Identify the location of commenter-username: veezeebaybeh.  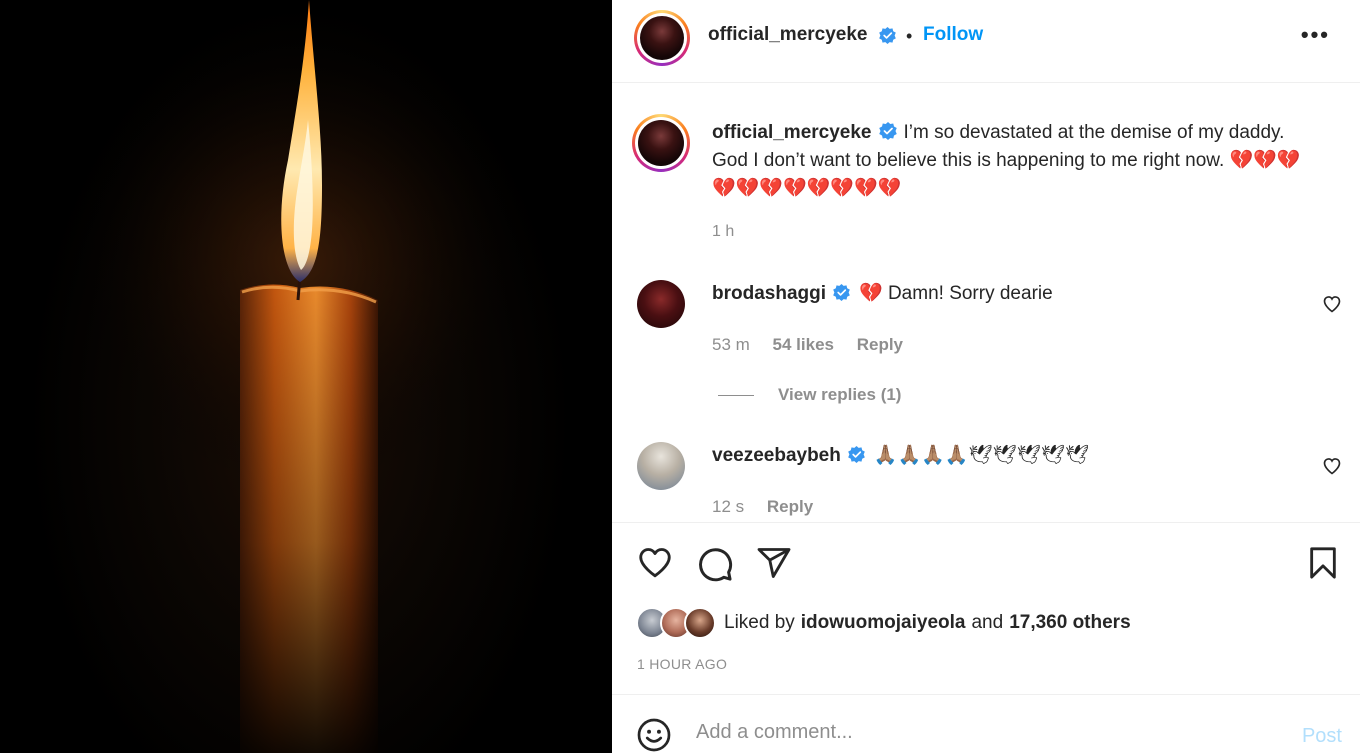
(776, 455).